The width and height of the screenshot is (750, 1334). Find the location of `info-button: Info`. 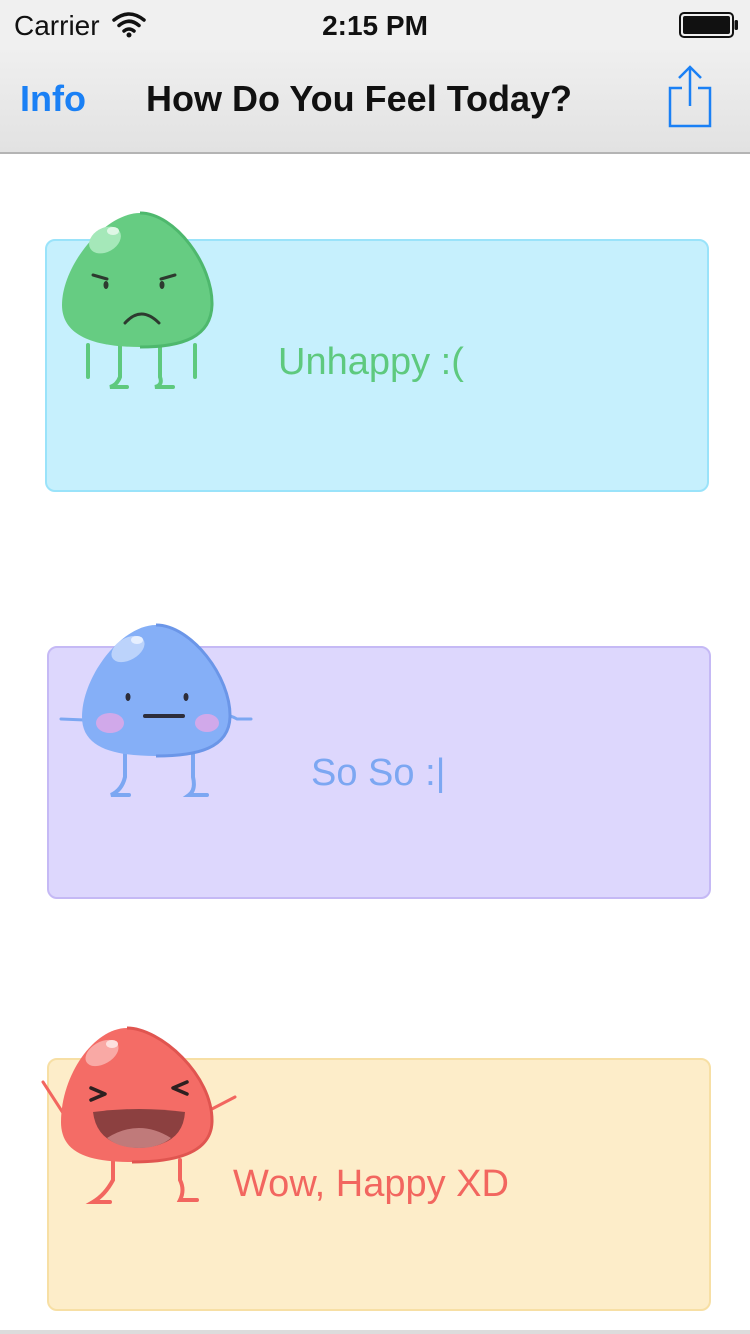

info-button: Info is located at coordinates (53, 99).